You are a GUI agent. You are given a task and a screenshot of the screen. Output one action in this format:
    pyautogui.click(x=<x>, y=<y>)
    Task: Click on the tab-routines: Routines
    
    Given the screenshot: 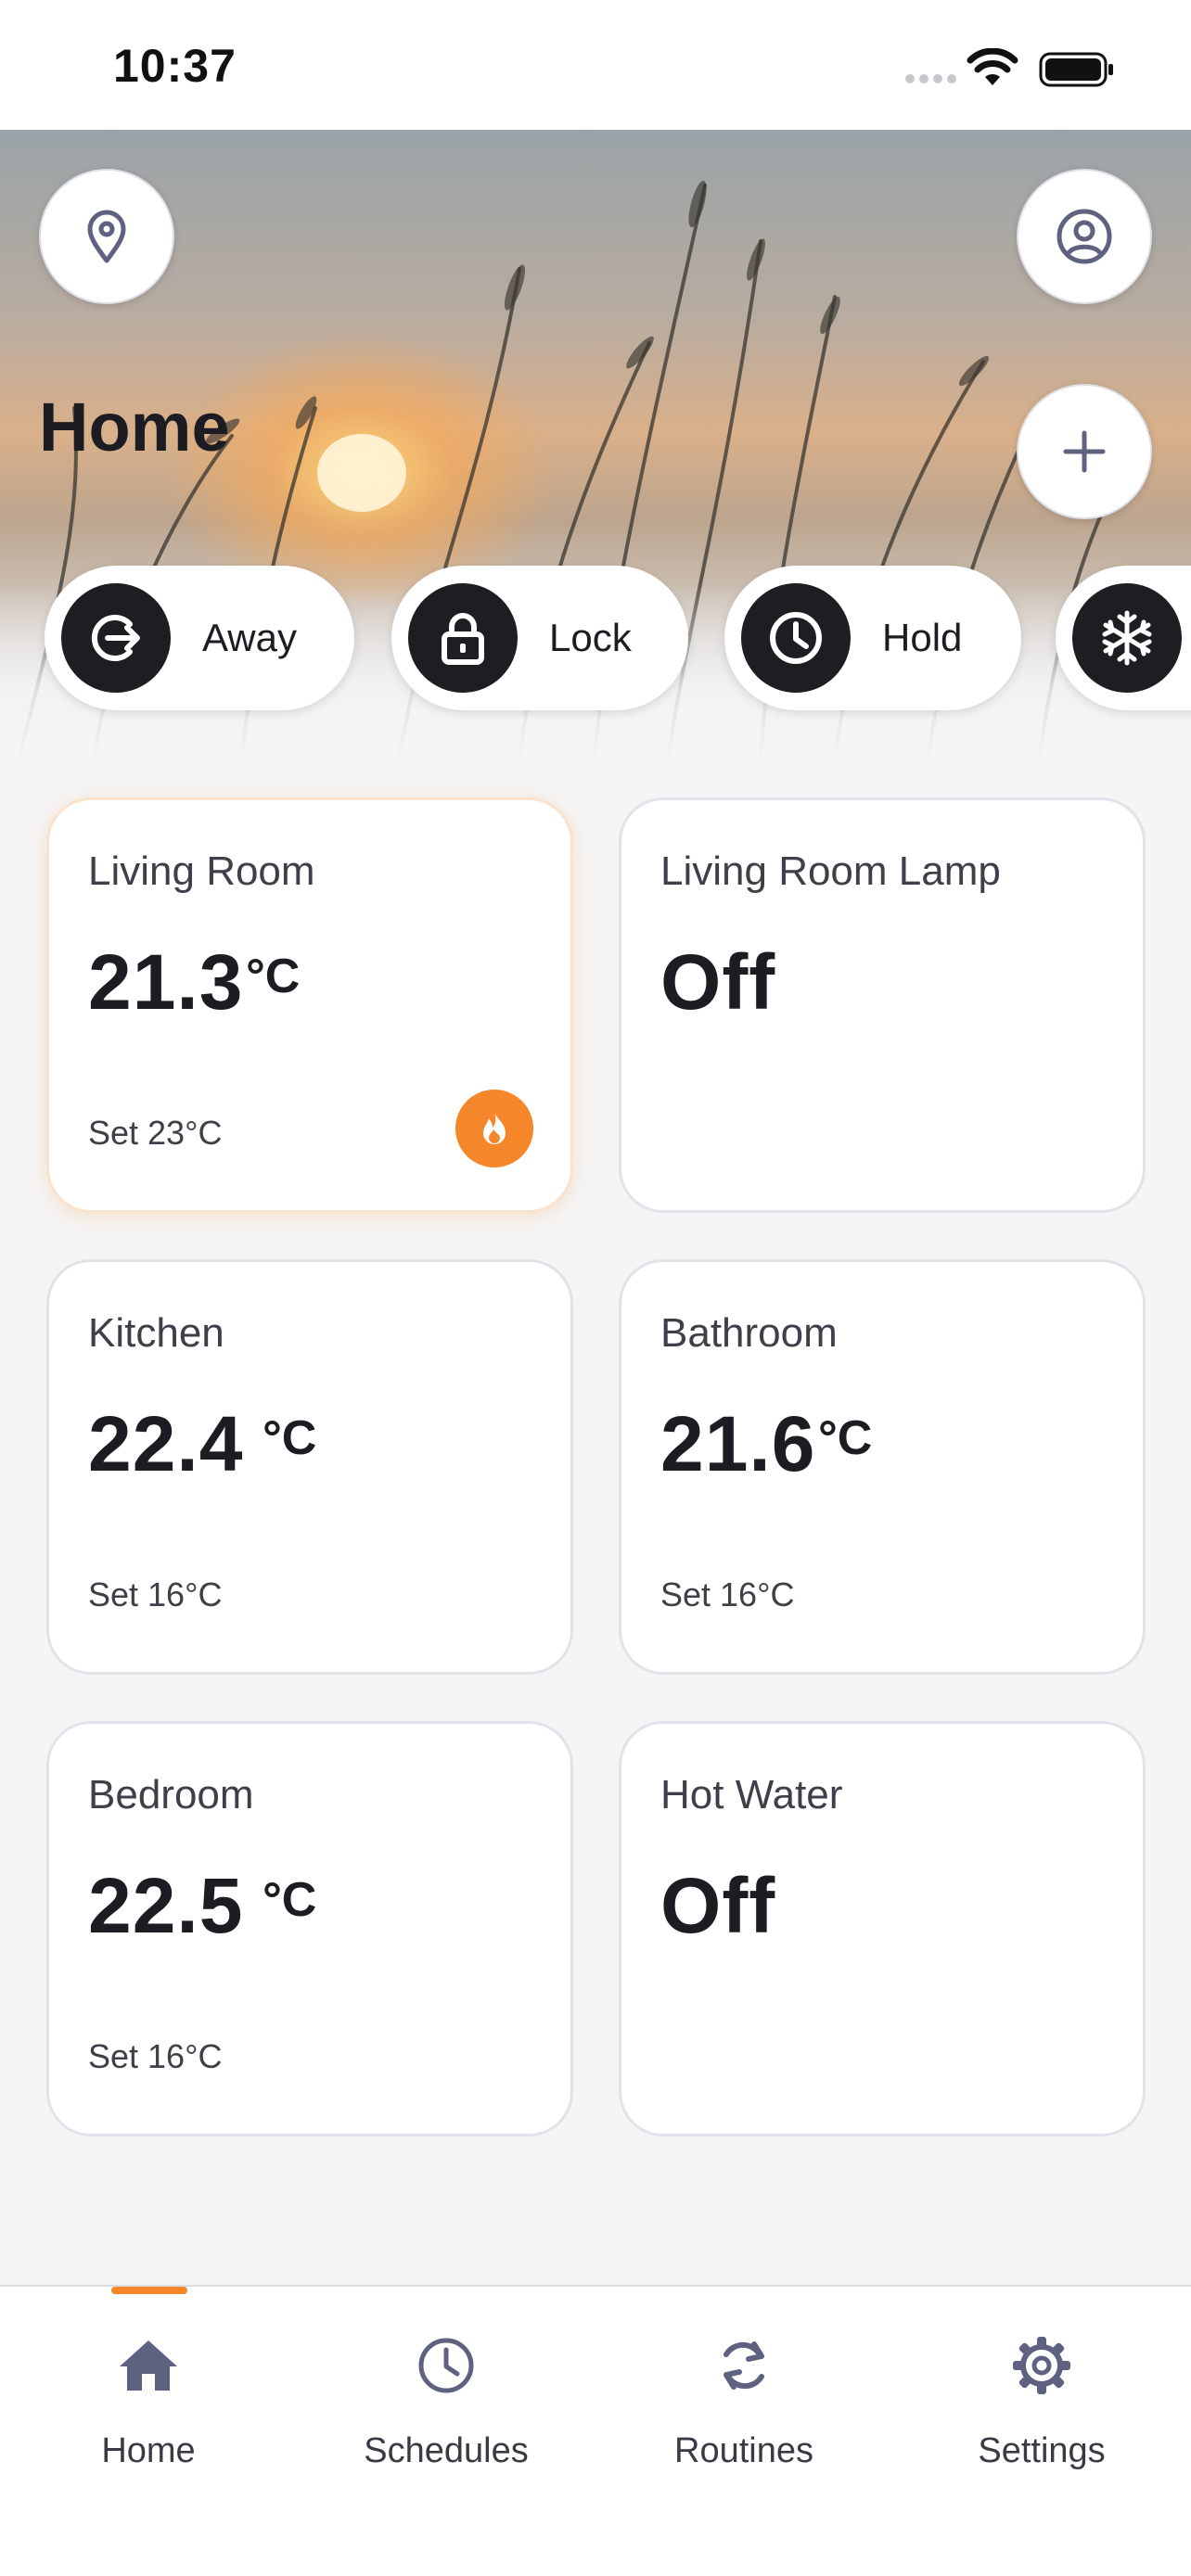 What is the action you would take?
    pyautogui.click(x=744, y=2402)
    